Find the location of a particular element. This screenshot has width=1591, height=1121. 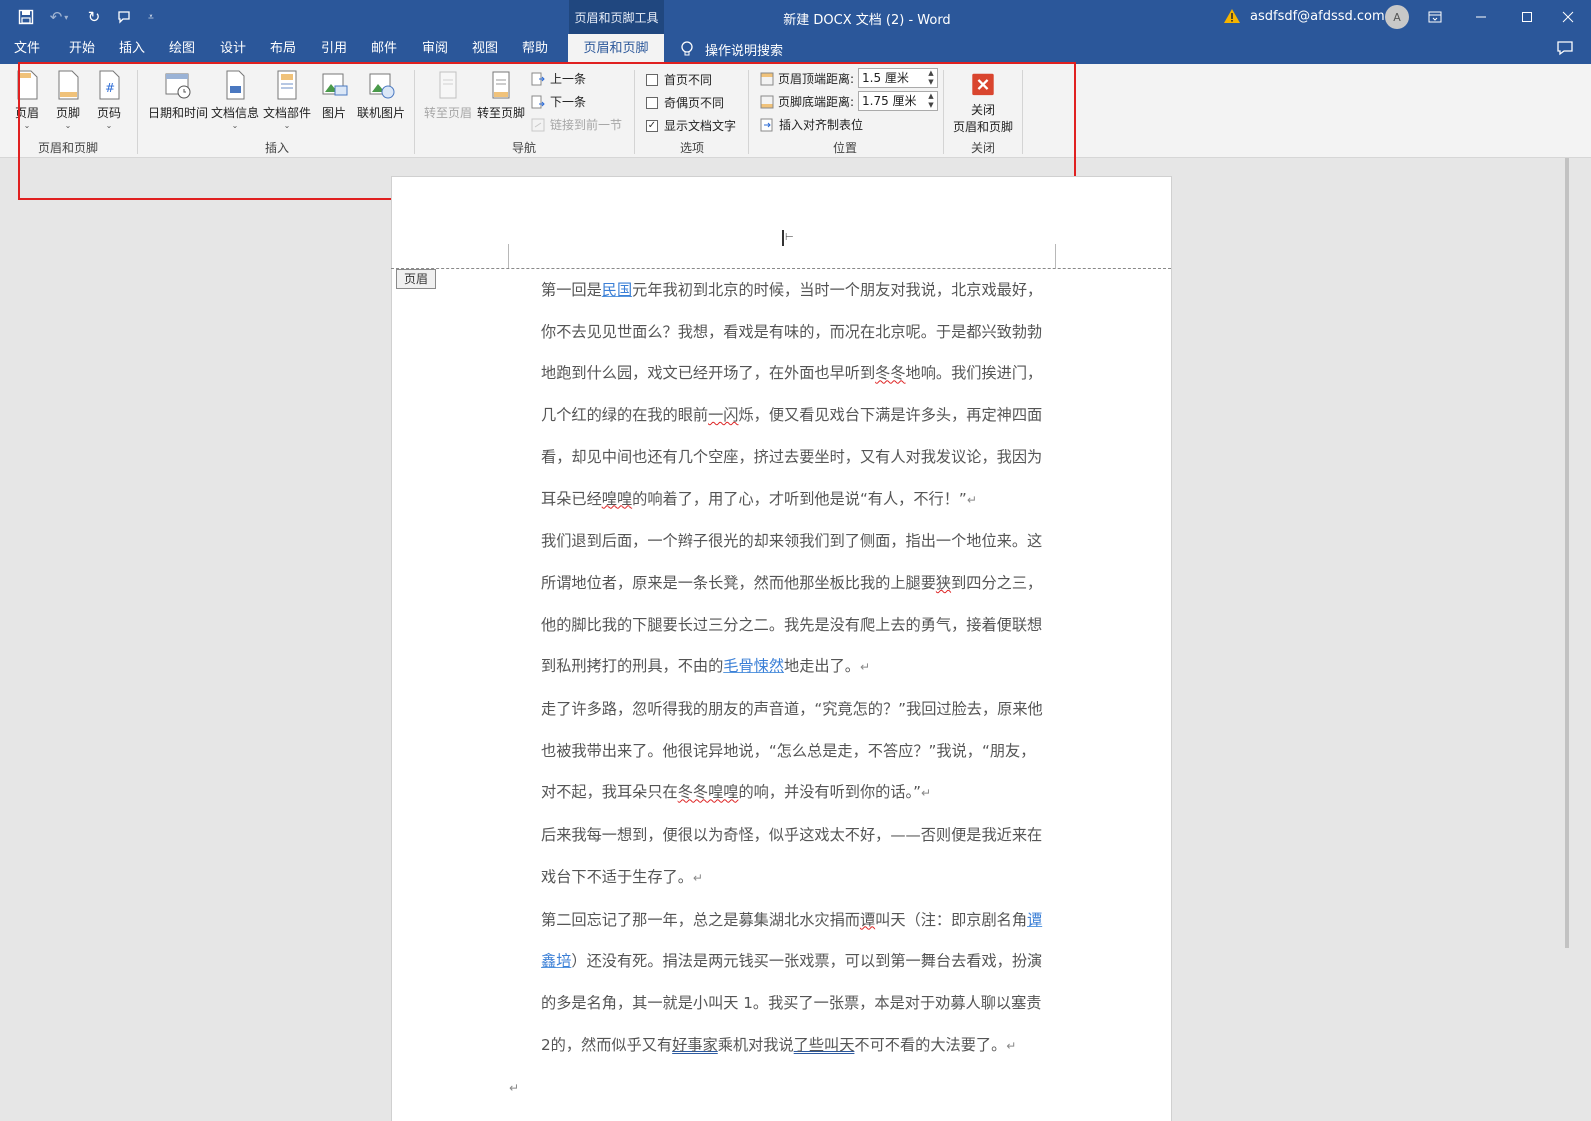

tab-file: 文件 is located at coordinates (27, 49).